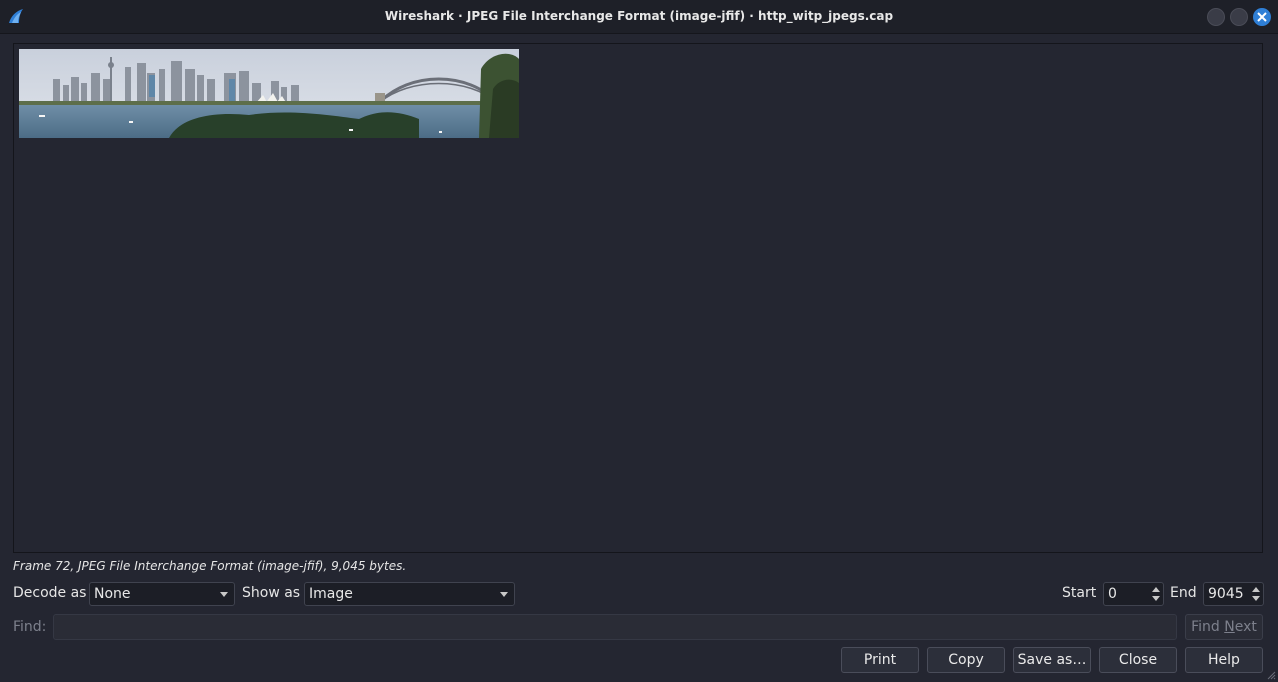  What do you see at coordinates (269, 93) in the screenshot?
I see `sydney-harbour-photo` at bounding box center [269, 93].